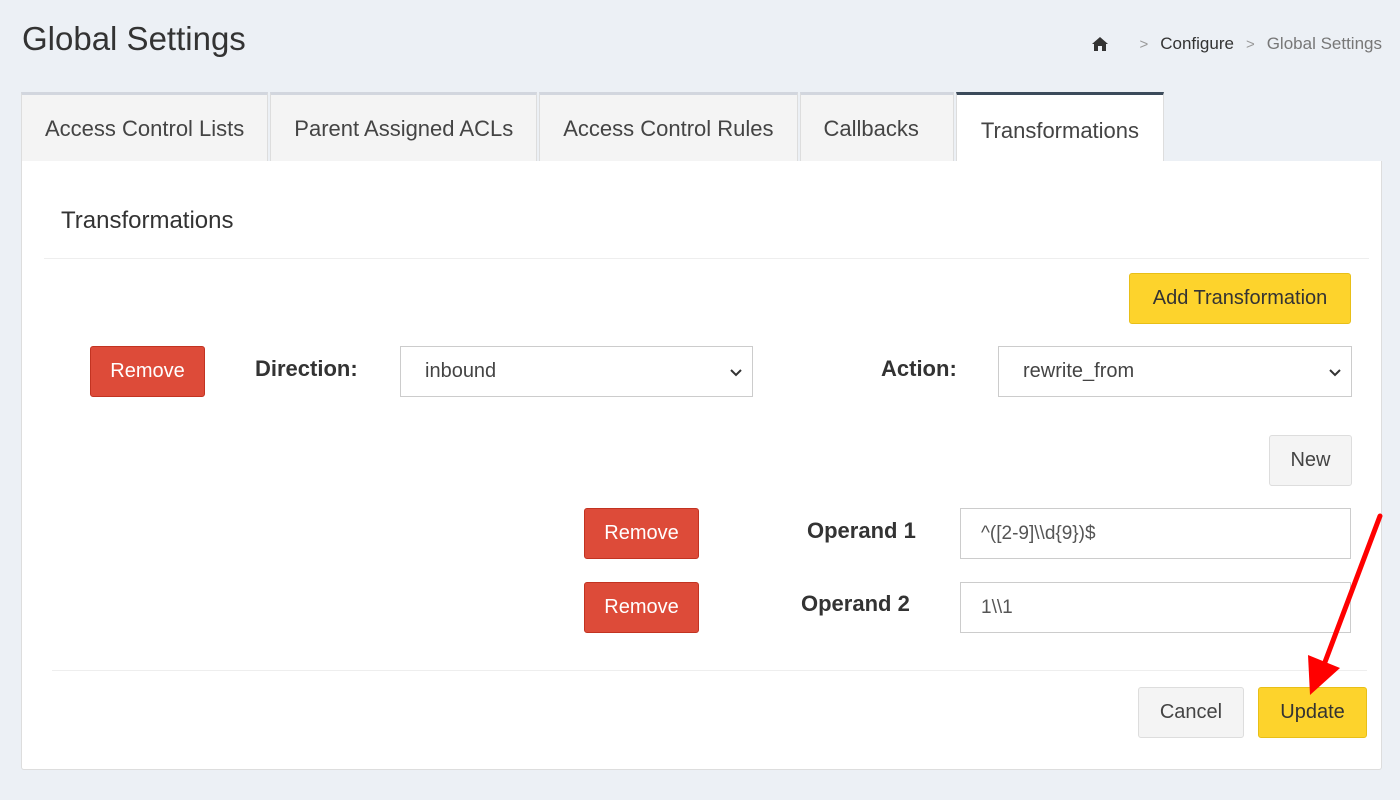 This screenshot has height=800, width=1400. I want to click on breadcrumb-configure: Configure, so click(1197, 44).